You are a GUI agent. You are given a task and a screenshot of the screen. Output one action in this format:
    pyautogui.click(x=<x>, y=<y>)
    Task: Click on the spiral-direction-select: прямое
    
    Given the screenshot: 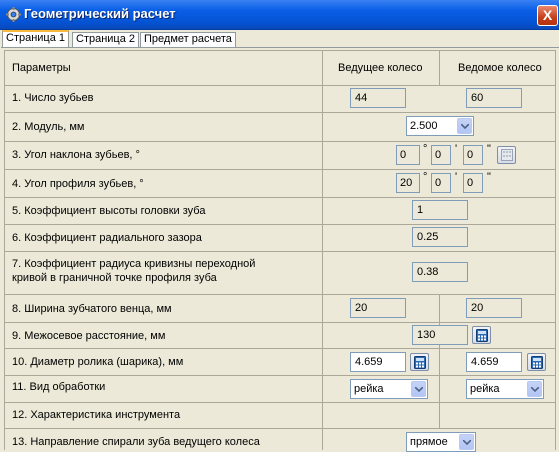 What is the action you would take?
    pyautogui.click(x=441, y=442)
    